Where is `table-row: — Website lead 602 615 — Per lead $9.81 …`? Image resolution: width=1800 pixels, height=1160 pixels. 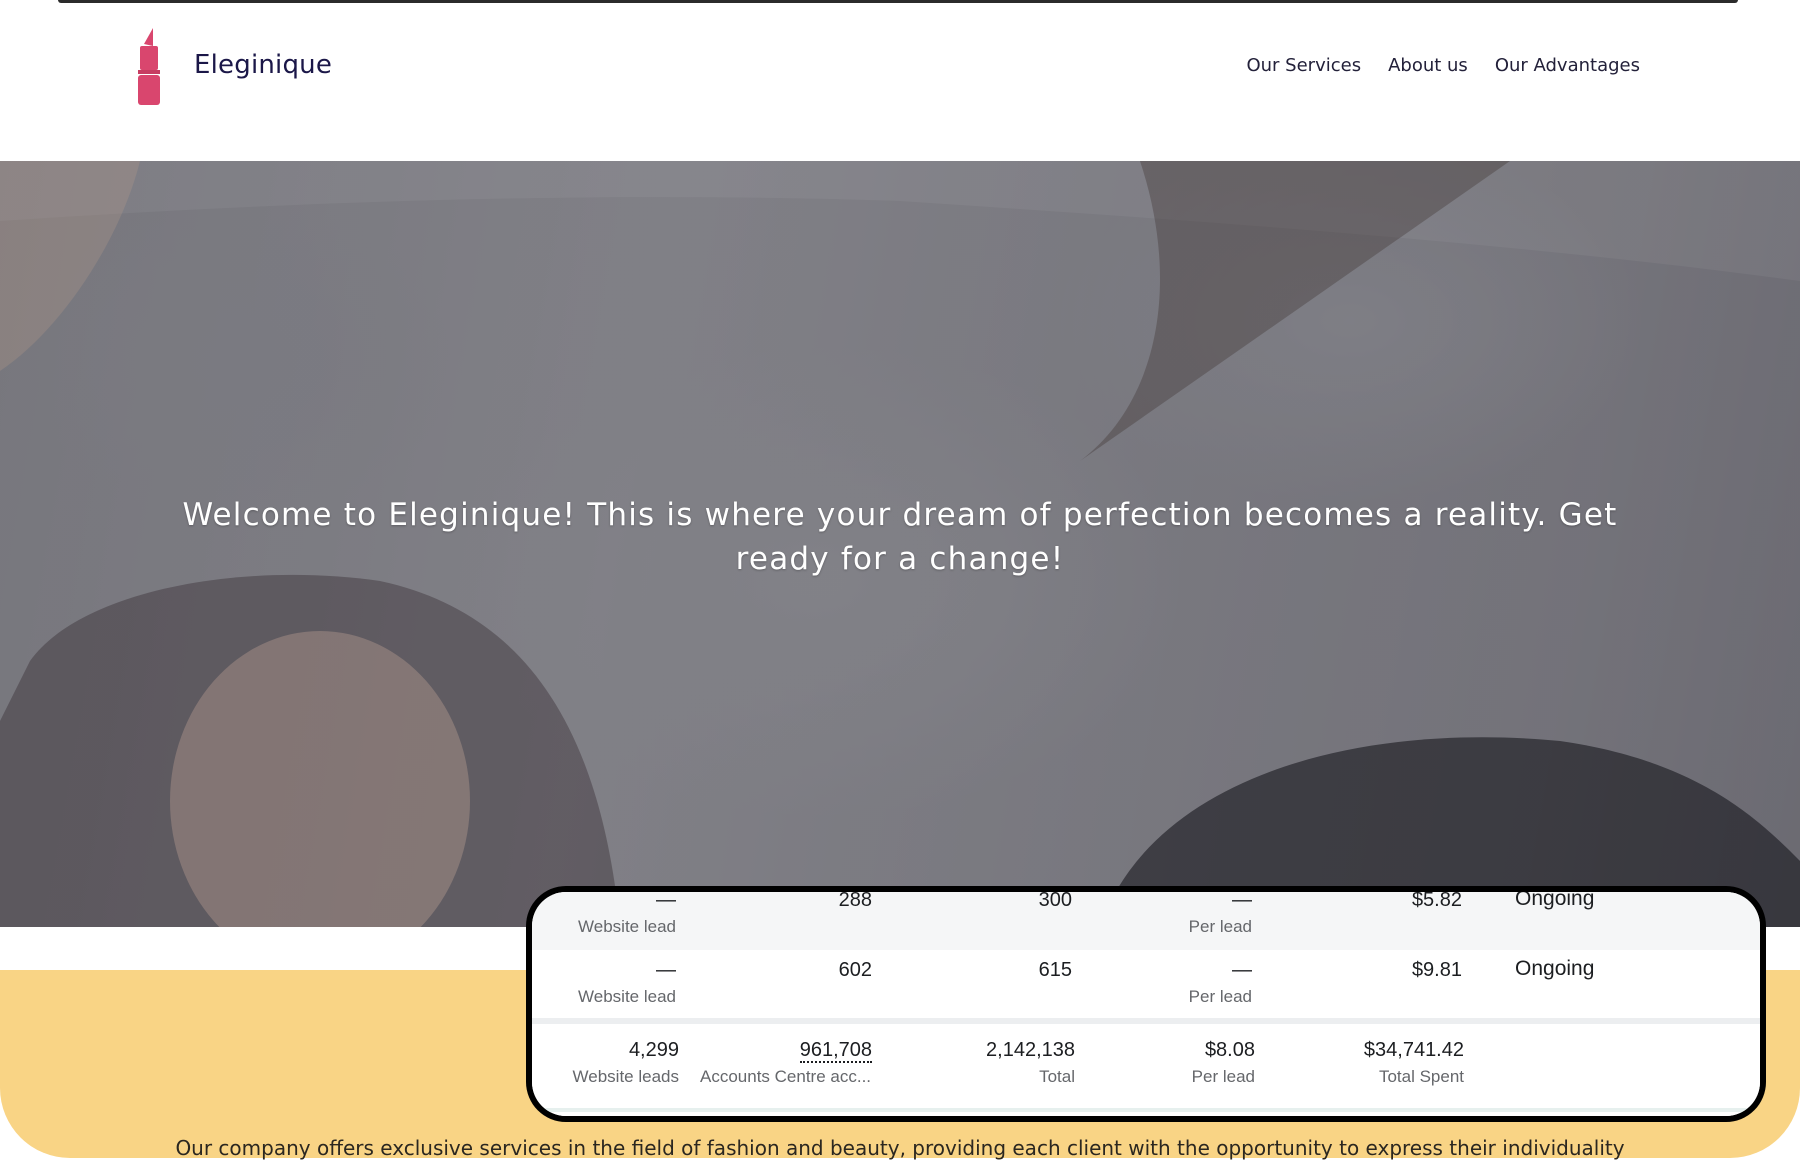 table-row: — Website lead 602 615 — Per lead $9.81 … is located at coordinates (1146, 987).